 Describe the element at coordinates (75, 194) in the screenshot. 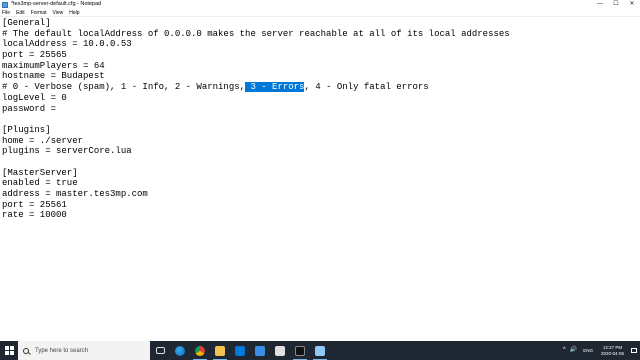

I see `editor-line: address = master.tes3mp.com` at that location.